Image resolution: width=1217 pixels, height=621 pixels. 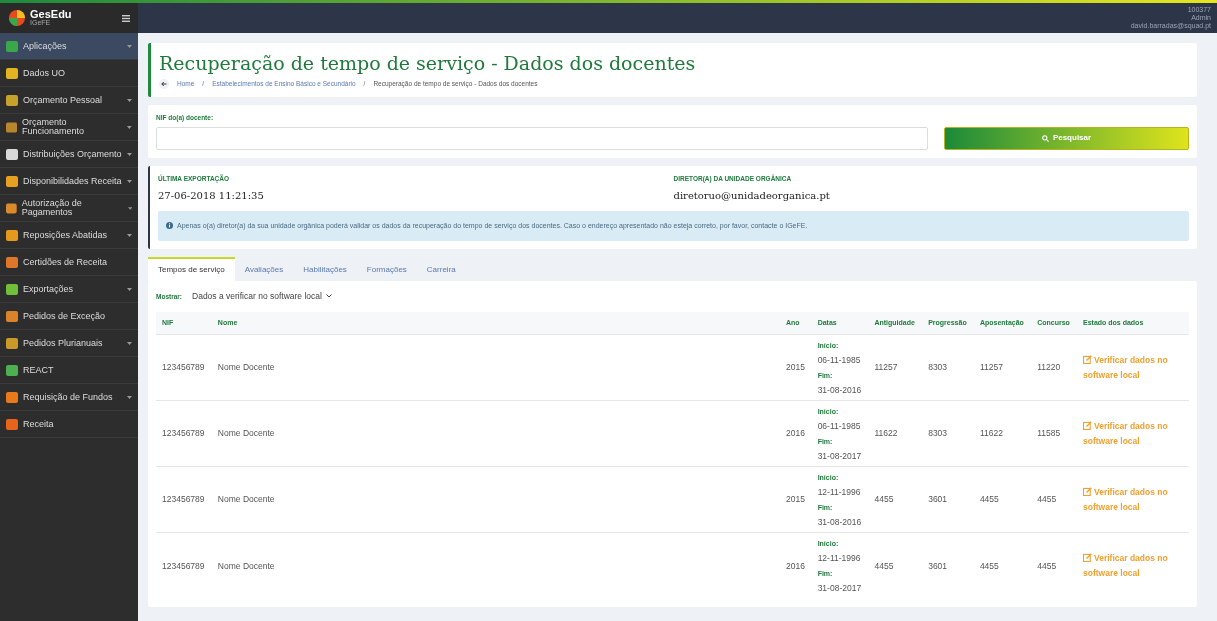 I want to click on chevron-icon, so click(x=328, y=296).